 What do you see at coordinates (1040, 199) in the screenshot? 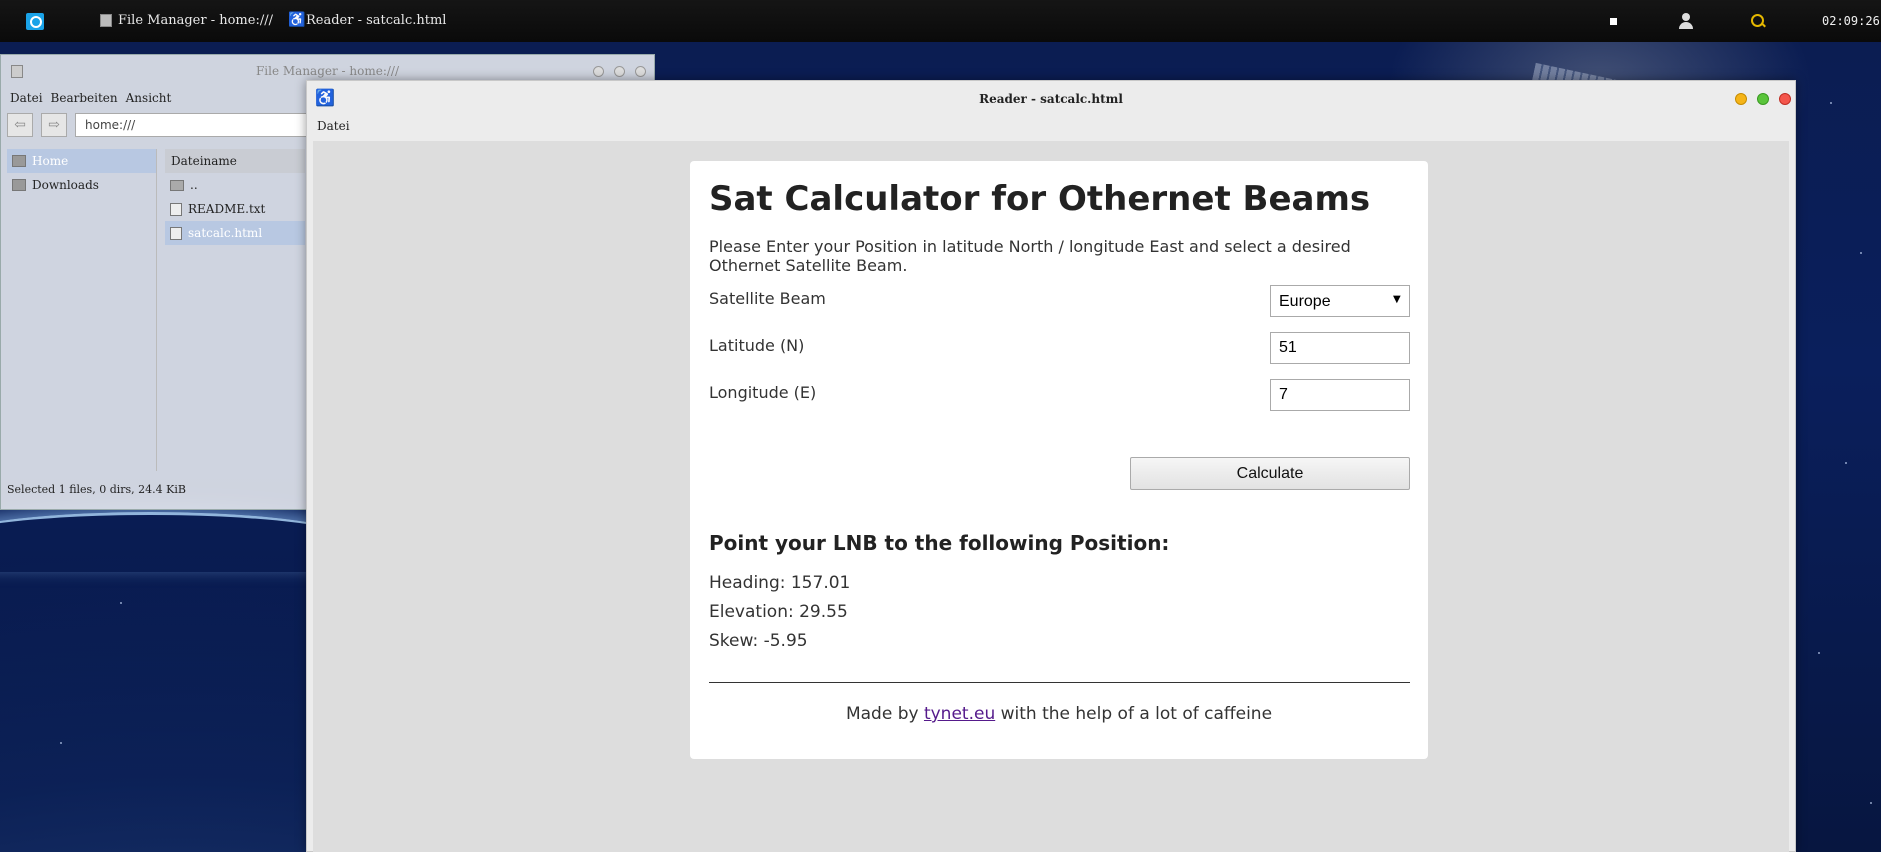
I see `page-title: Sat Calculator for Othernet Beams` at bounding box center [1040, 199].